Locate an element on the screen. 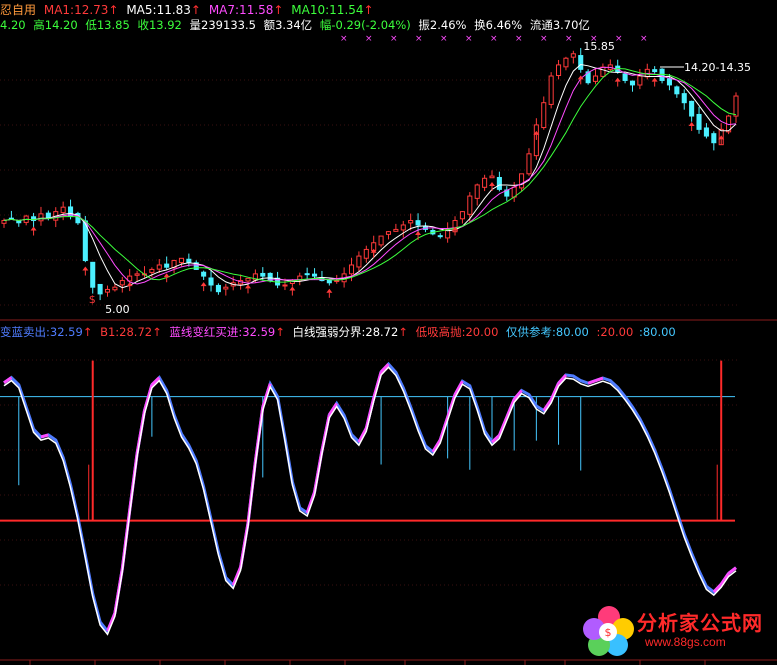  buy-signal-mark: $ is located at coordinates (92, 299).